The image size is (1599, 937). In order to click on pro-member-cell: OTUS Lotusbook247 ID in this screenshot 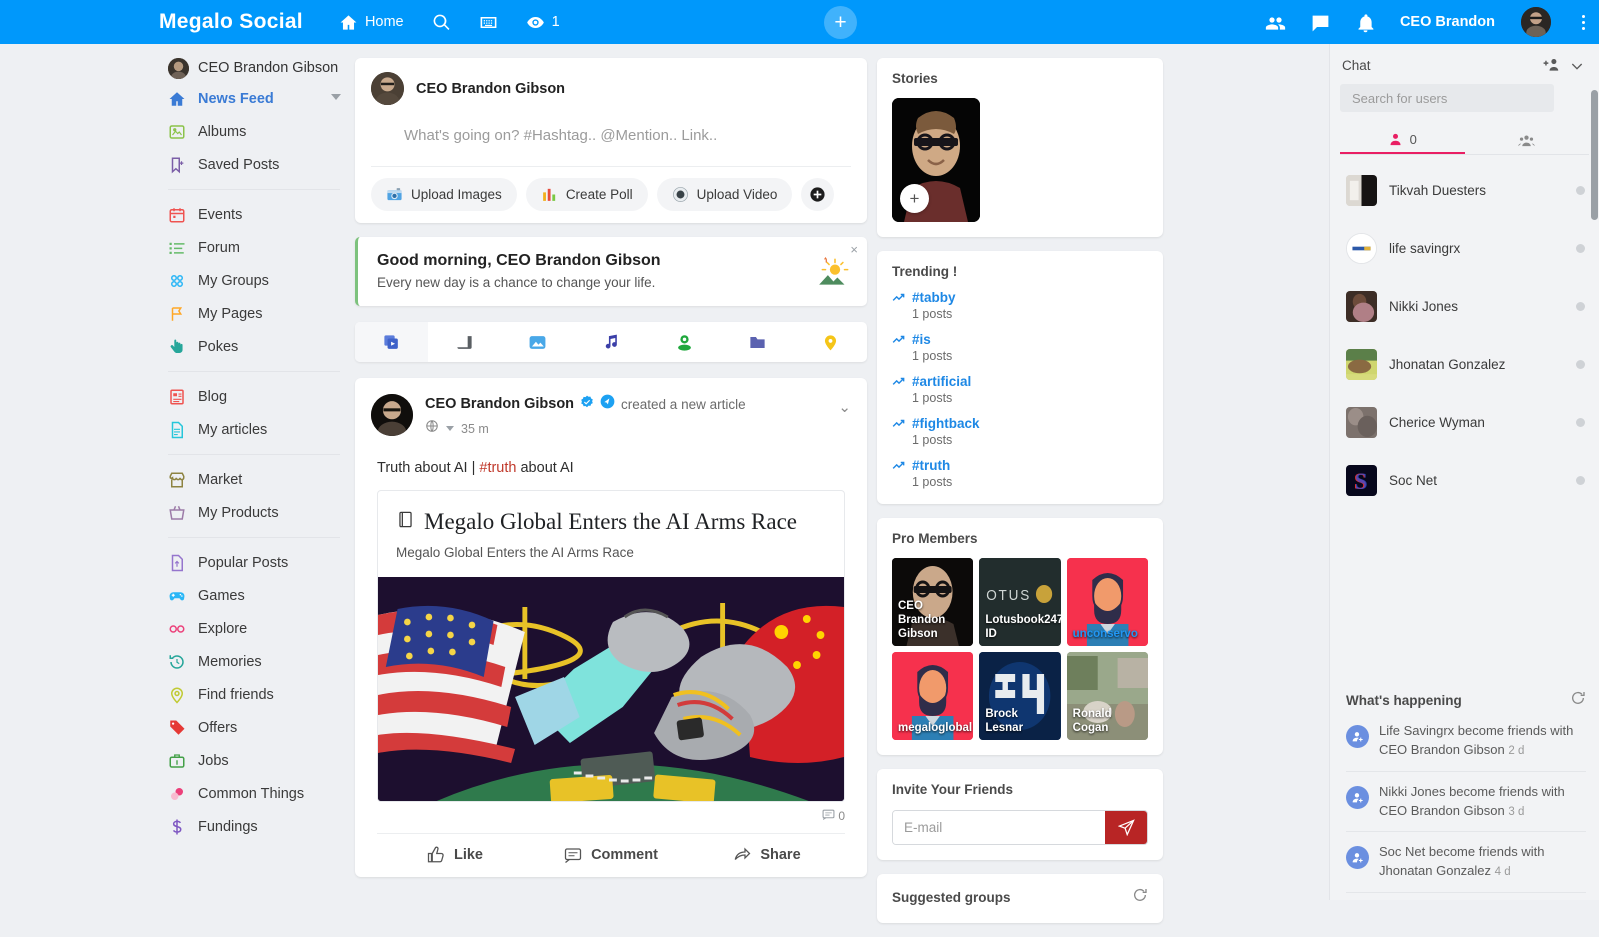, I will do `click(1020, 602)`.